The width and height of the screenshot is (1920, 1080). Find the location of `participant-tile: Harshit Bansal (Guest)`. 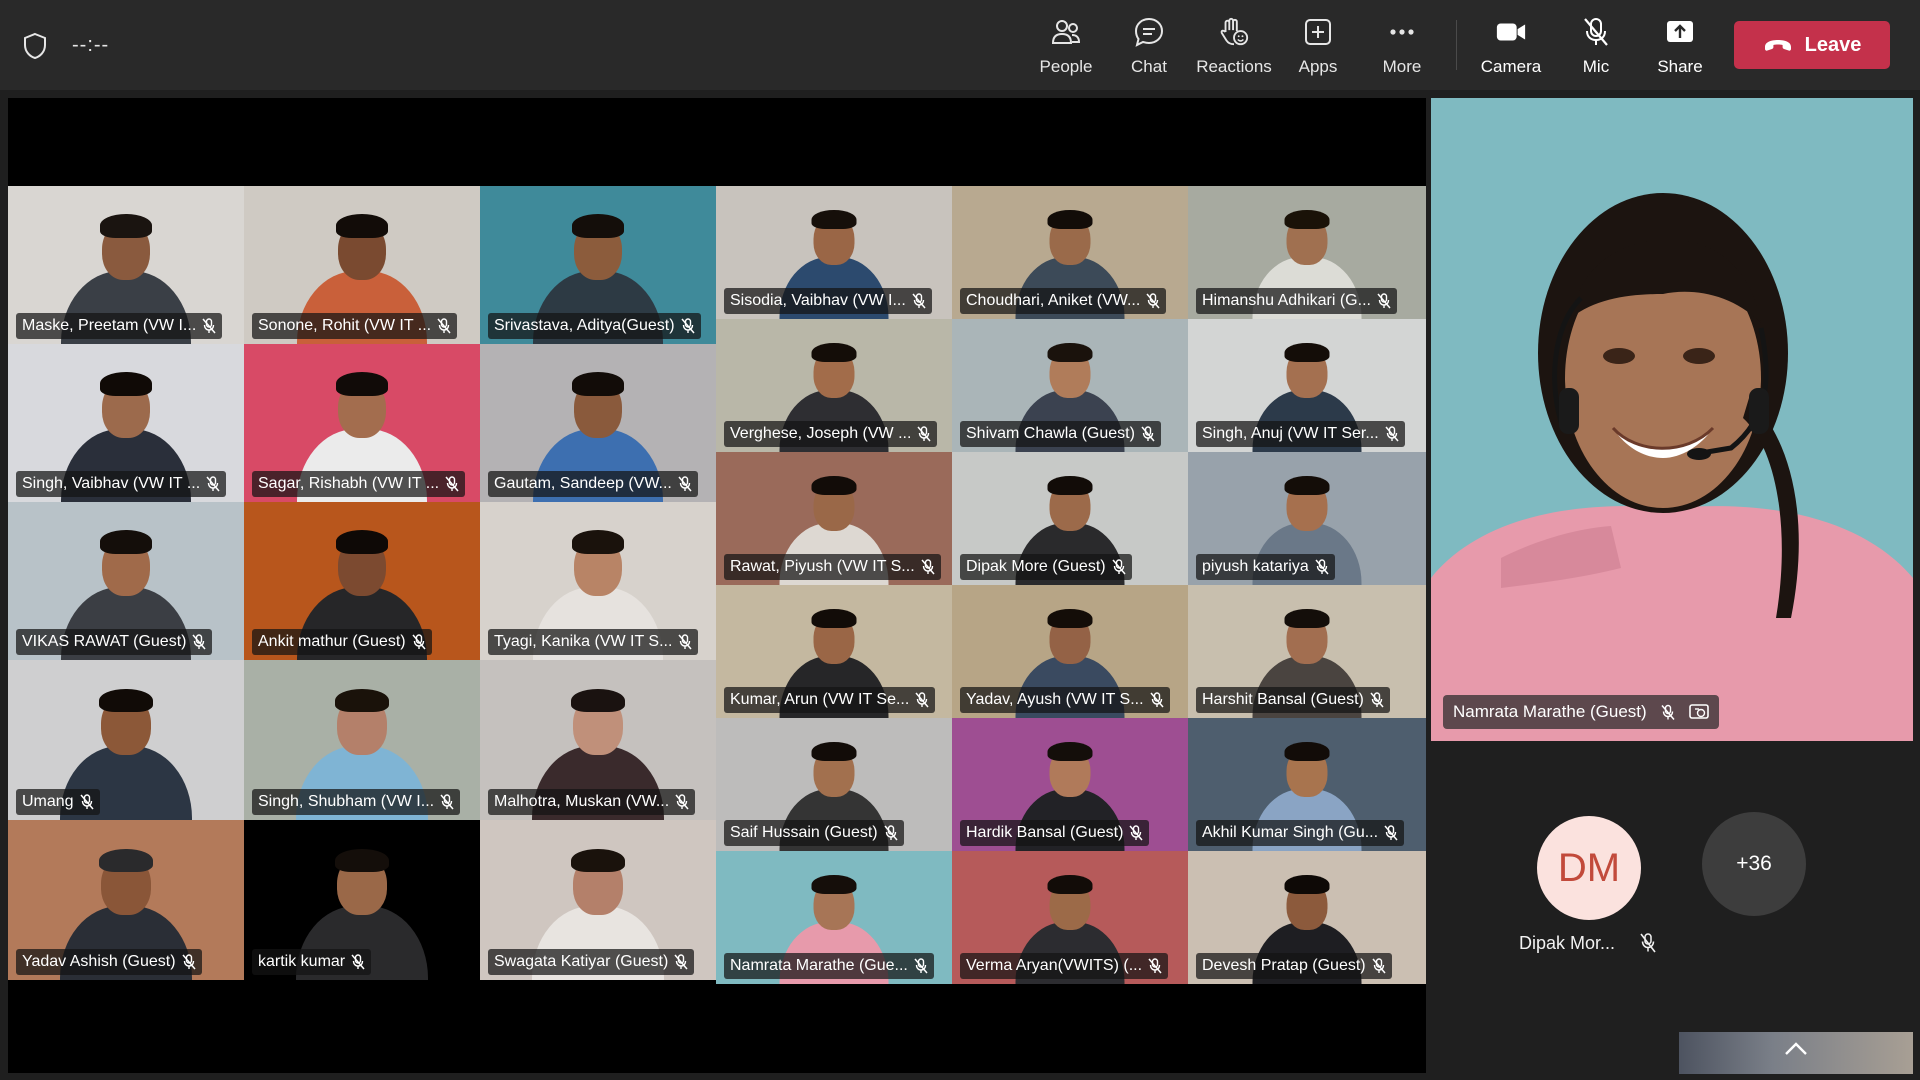

participant-tile: Harshit Bansal (Guest) is located at coordinates (1307, 651).